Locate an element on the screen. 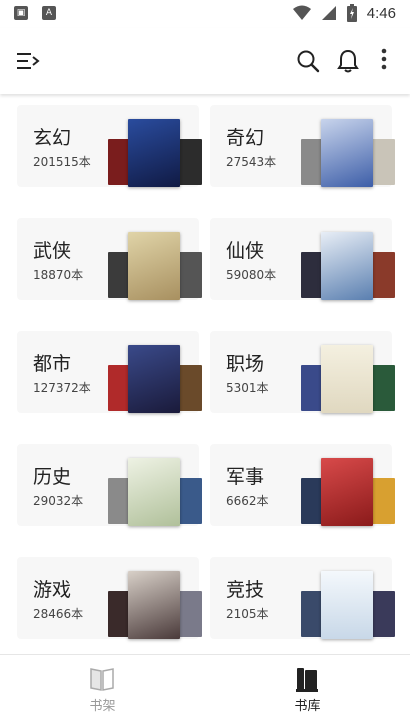 The width and height of the screenshot is (410, 720). bottom-navigation: 书架 书库 is located at coordinates (205, 687).